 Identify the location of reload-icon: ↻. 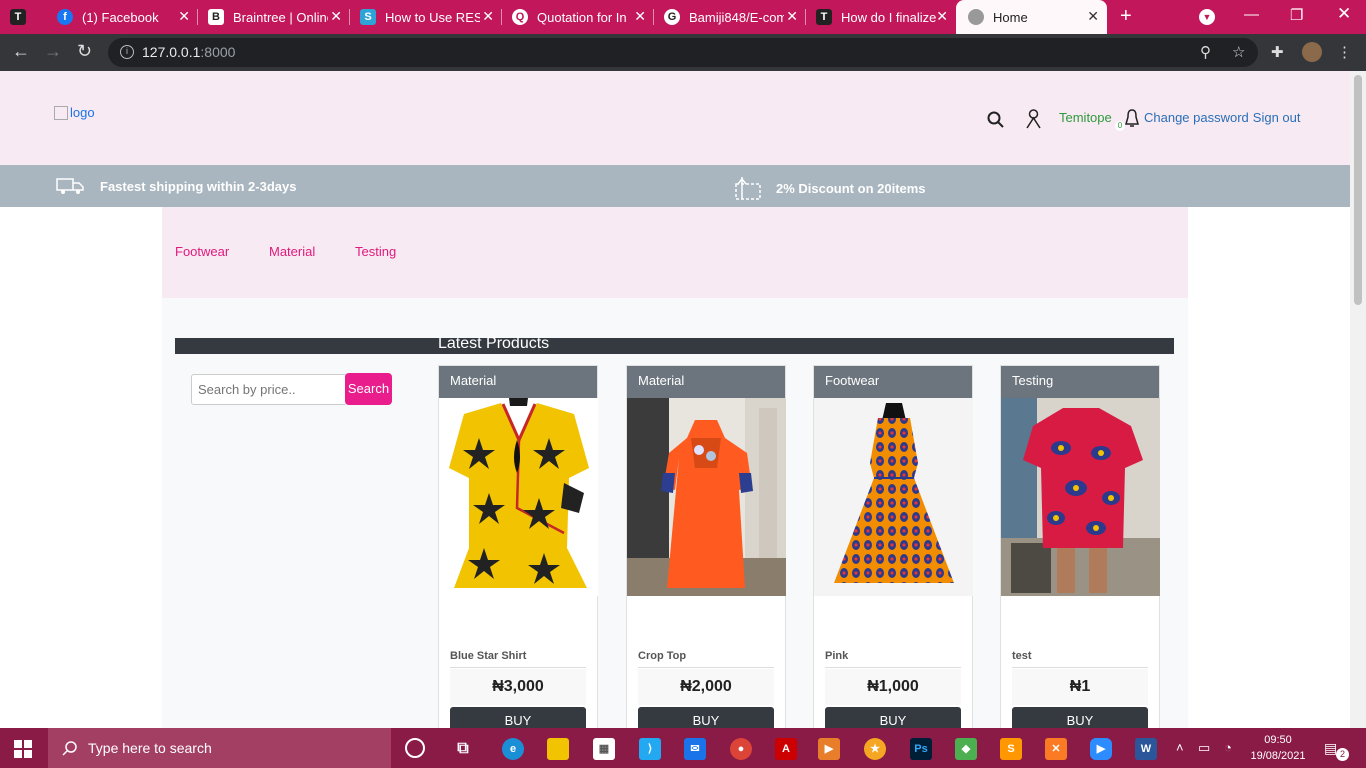
(84, 51).